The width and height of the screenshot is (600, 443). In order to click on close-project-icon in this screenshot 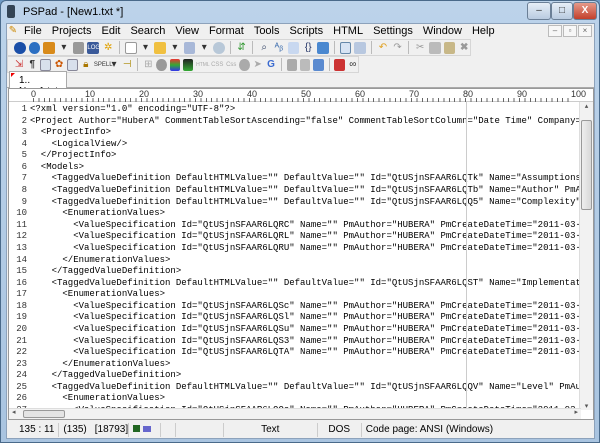, I will do `click(78, 47)`.